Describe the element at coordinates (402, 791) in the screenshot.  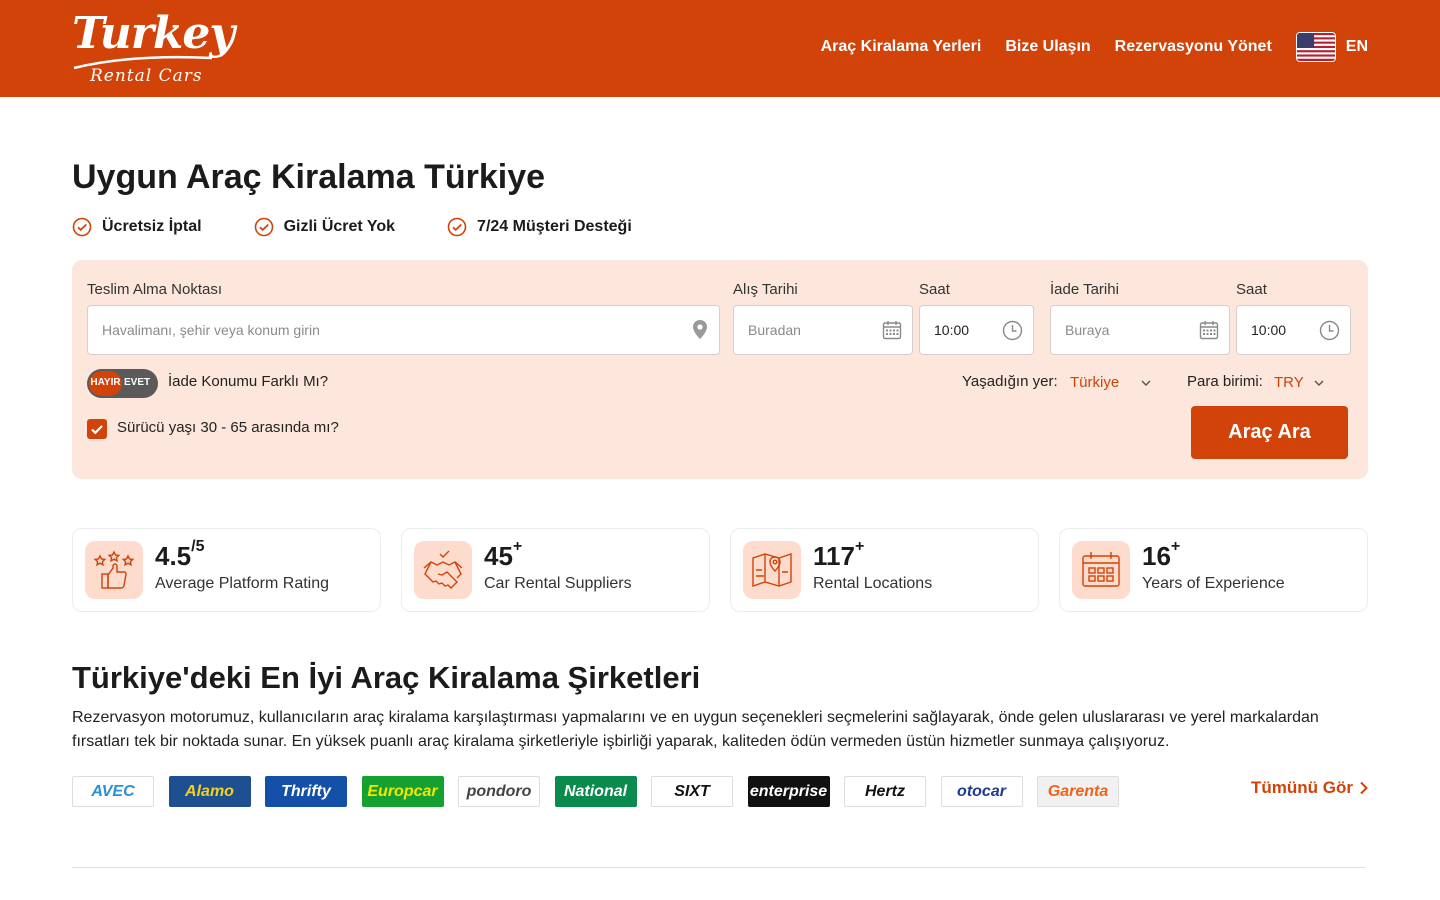
I see `brand-logo-europcar: Europcar` at that location.